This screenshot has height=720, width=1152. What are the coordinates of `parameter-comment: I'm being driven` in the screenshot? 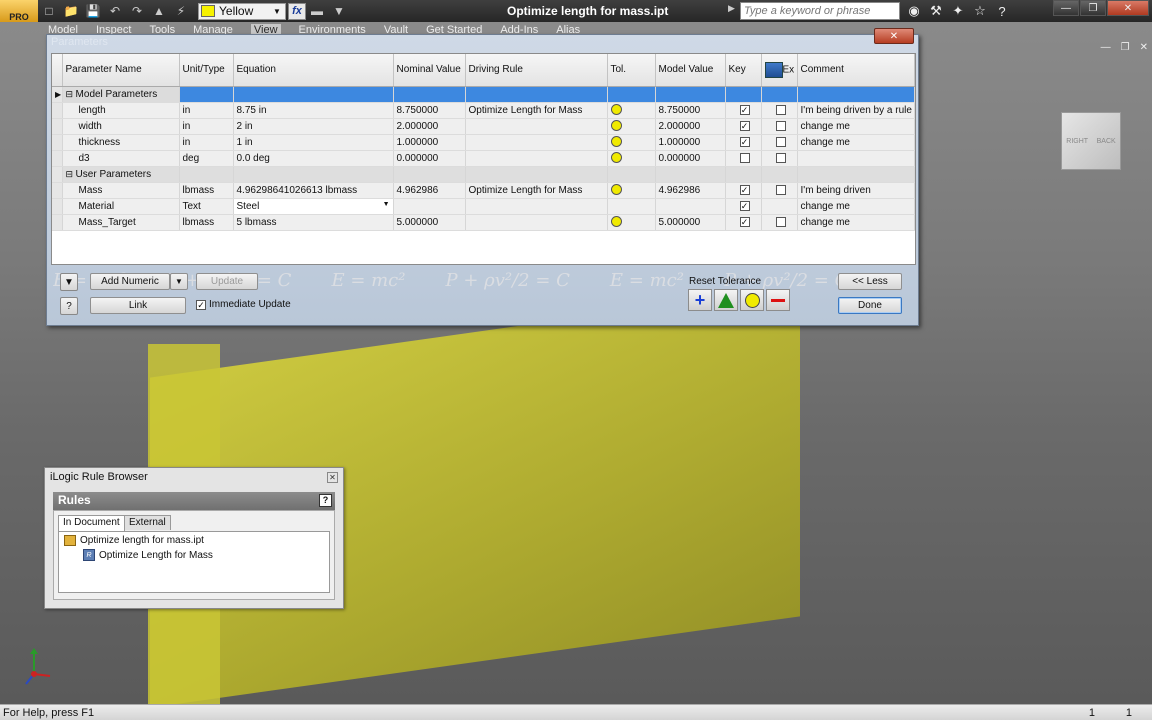 It's located at (856, 190).